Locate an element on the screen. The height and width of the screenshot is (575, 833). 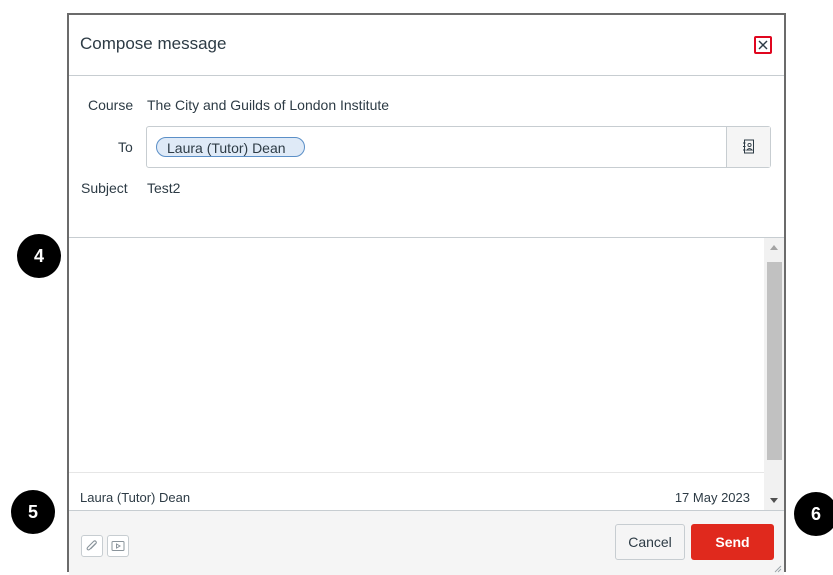
address-book-icon is located at coordinates (748, 146).